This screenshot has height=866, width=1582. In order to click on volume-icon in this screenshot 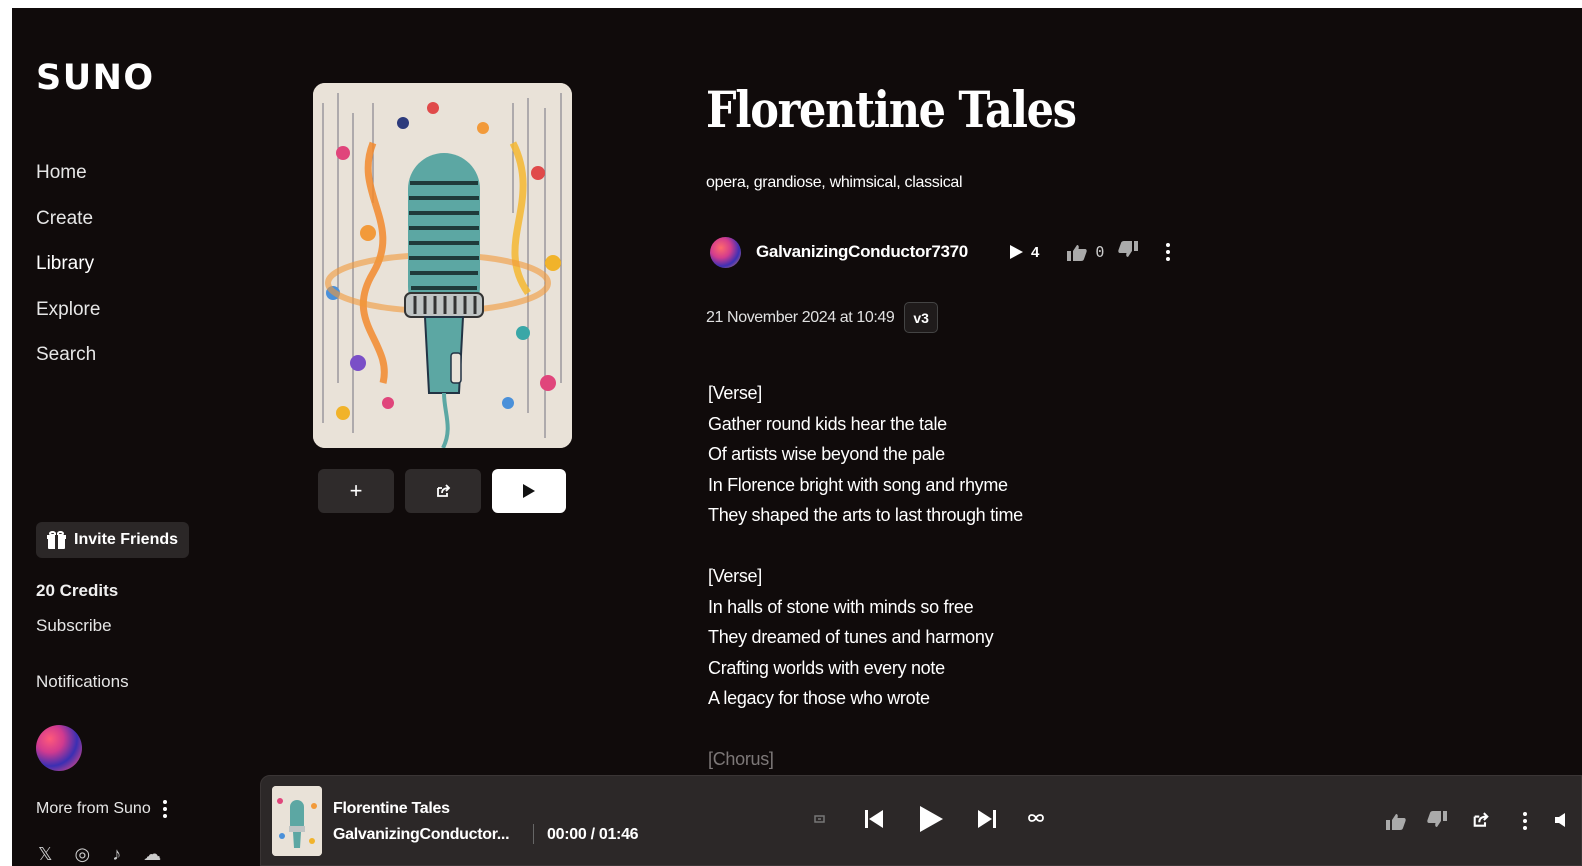, I will do `click(1560, 820)`.